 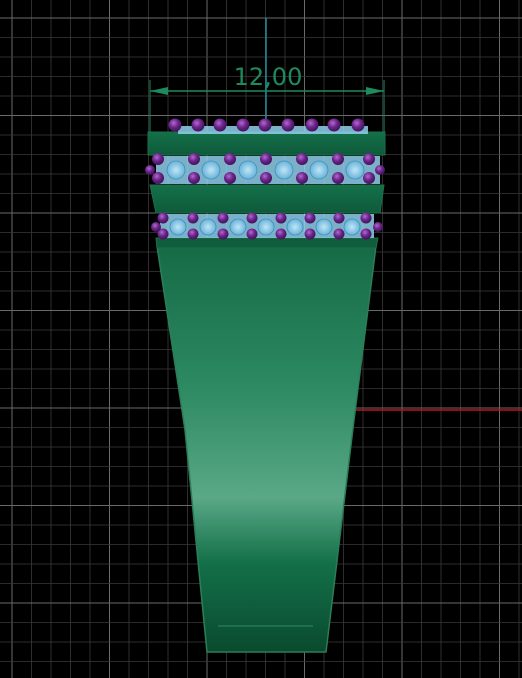 What do you see at coordinates (159, 91) in the screenshot?
I see `dimension-arrow-left-icon` at bounding box center [159, 91].